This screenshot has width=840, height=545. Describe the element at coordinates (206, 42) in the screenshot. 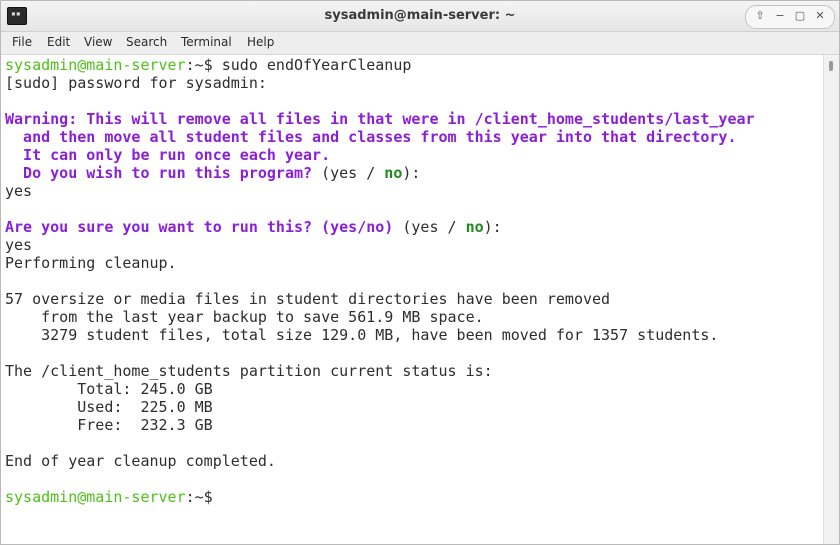

I see `menu-terminal: Terminal` at that location.